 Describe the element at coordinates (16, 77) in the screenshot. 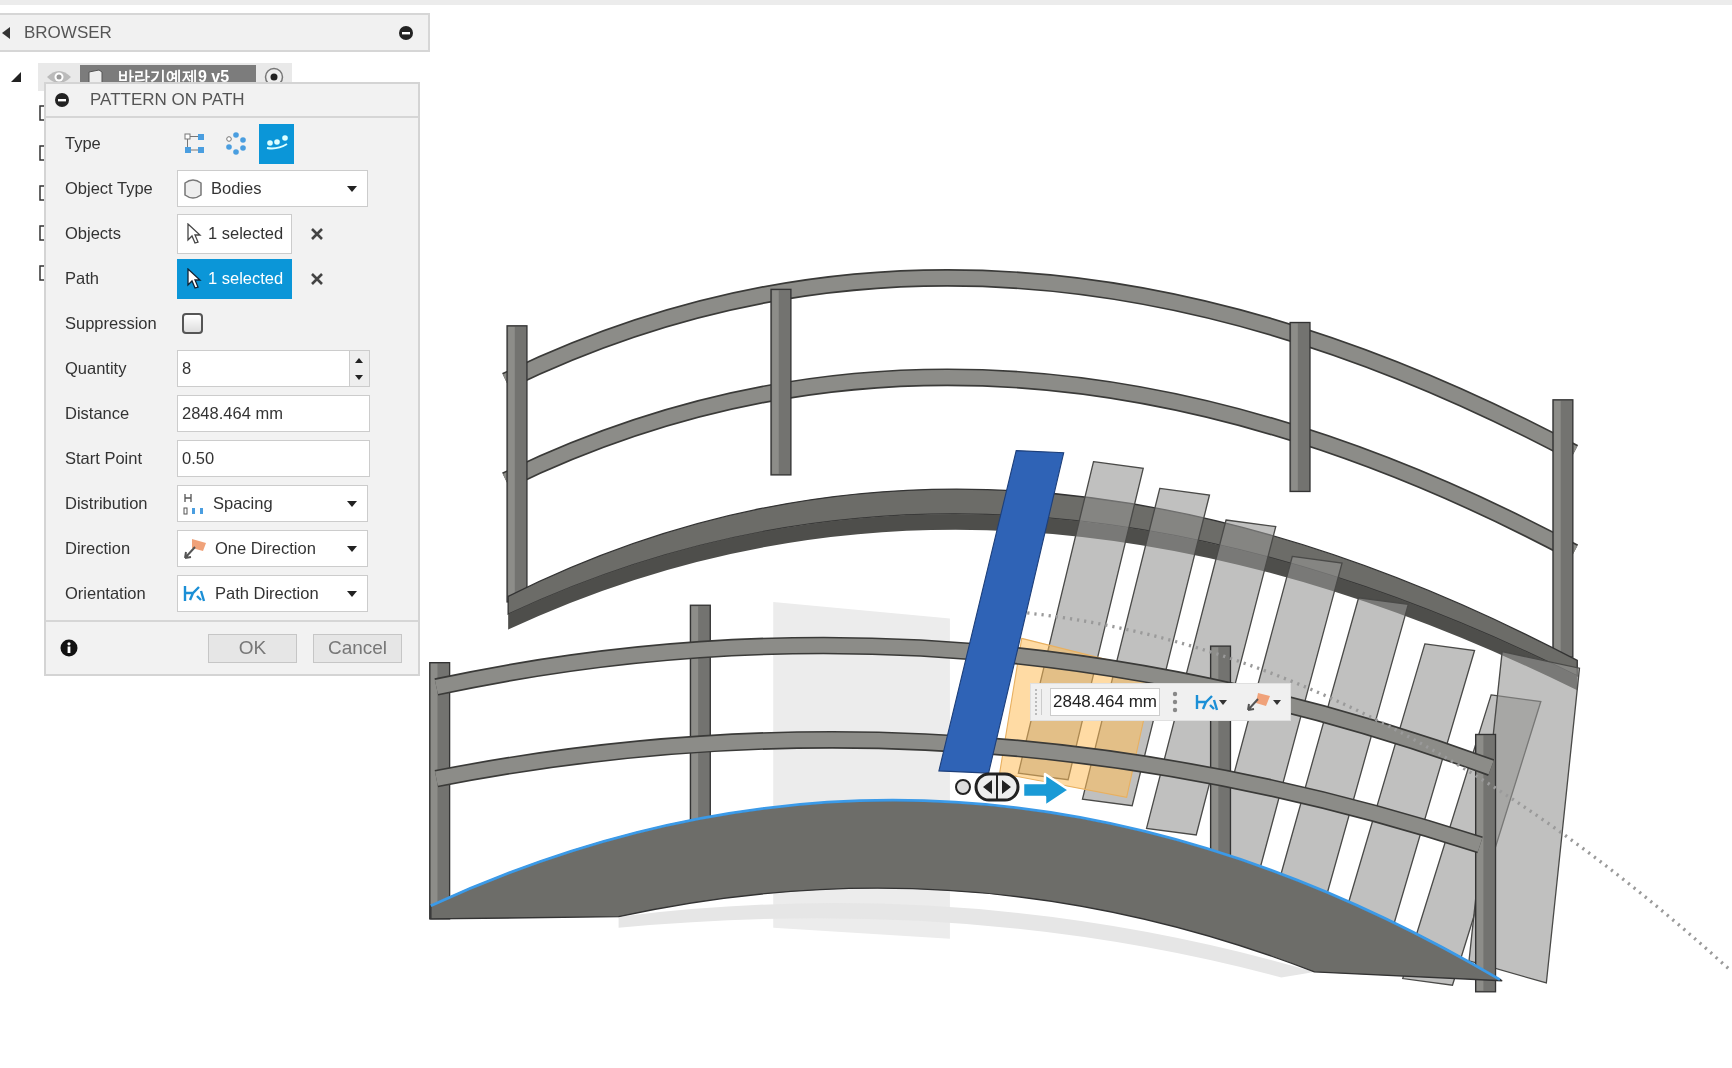

I see `expanded-icon` at that location.